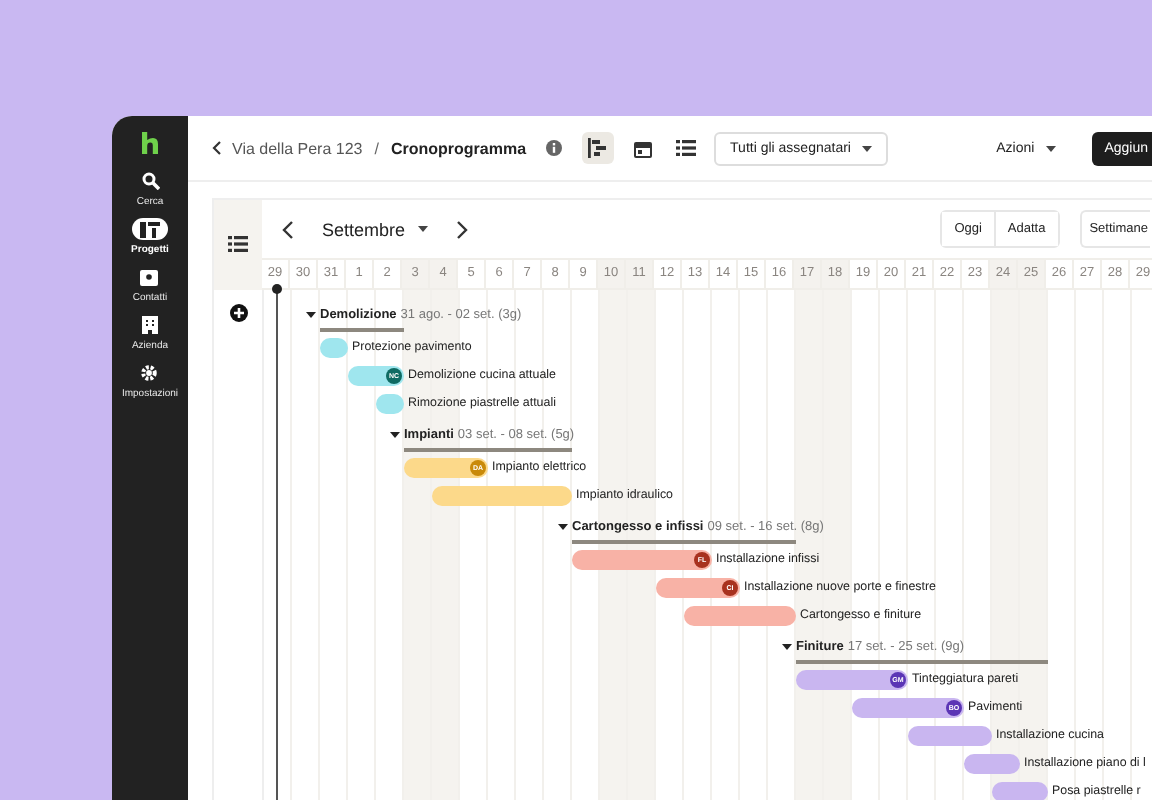 The height and width of the screenshot is (800, 1152). Describe the element at coordinates (554, 148) in the screenshot. I see `info-icon` at that location.